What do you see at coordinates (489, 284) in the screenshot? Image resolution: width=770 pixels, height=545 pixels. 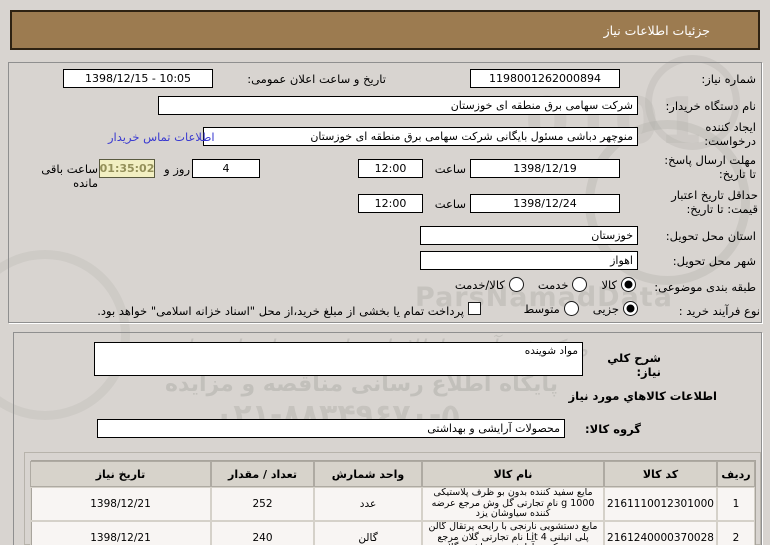 I see `radio-option-goods-service: کالا/خدمت` at bounding box center [489, 284].